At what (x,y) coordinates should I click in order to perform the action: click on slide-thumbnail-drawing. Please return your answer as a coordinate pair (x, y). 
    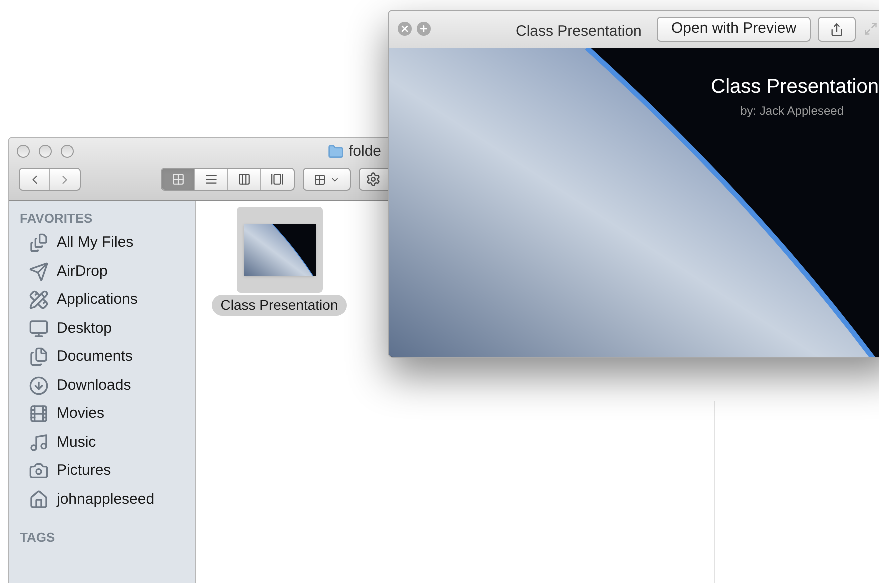
    Looking at the image, I should click on (280, 250).